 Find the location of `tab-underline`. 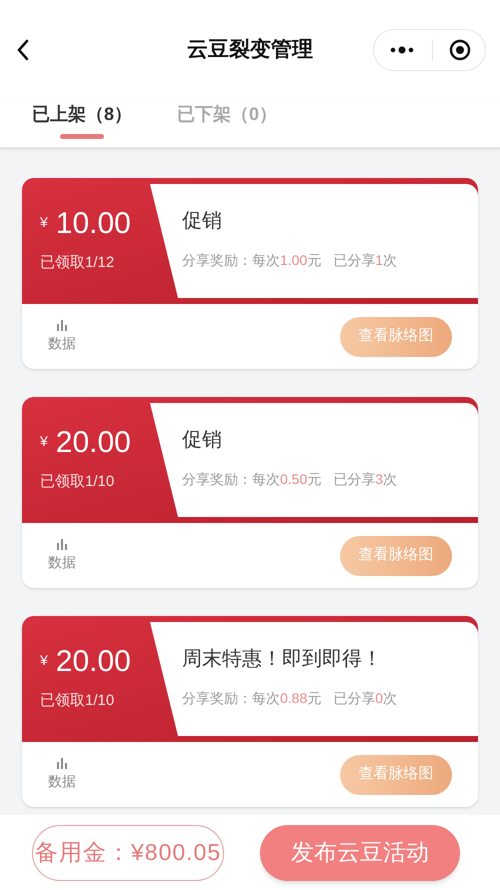

tab-underline is located at coordinates (82, 136).